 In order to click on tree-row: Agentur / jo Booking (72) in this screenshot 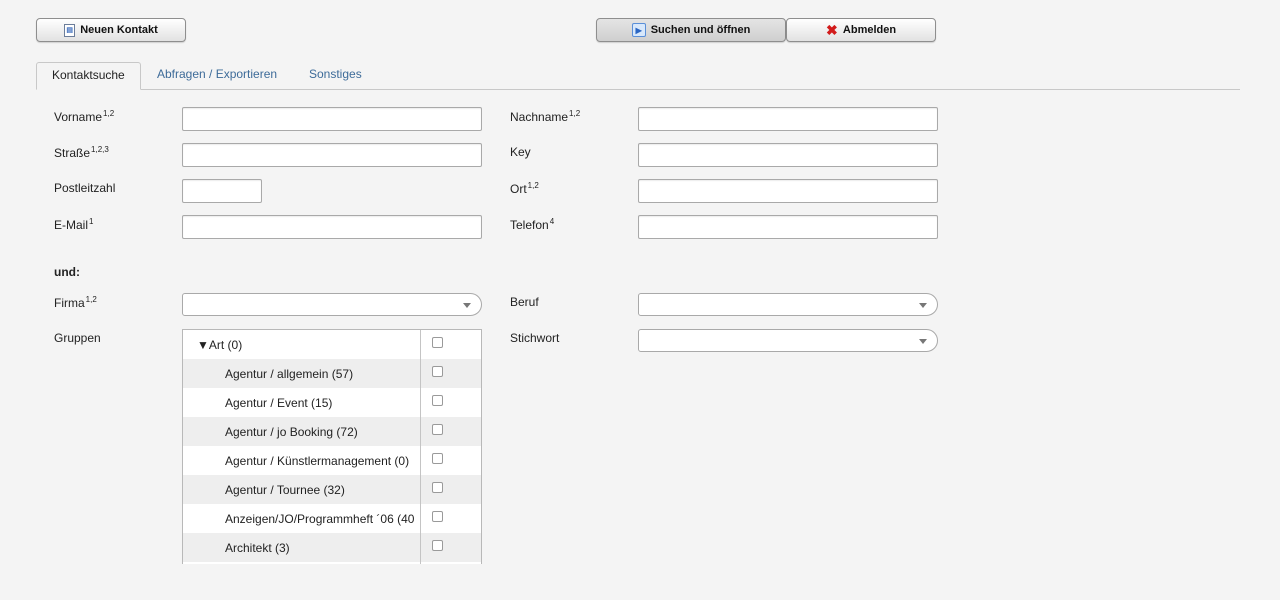, I will do `click(332, 431)`.